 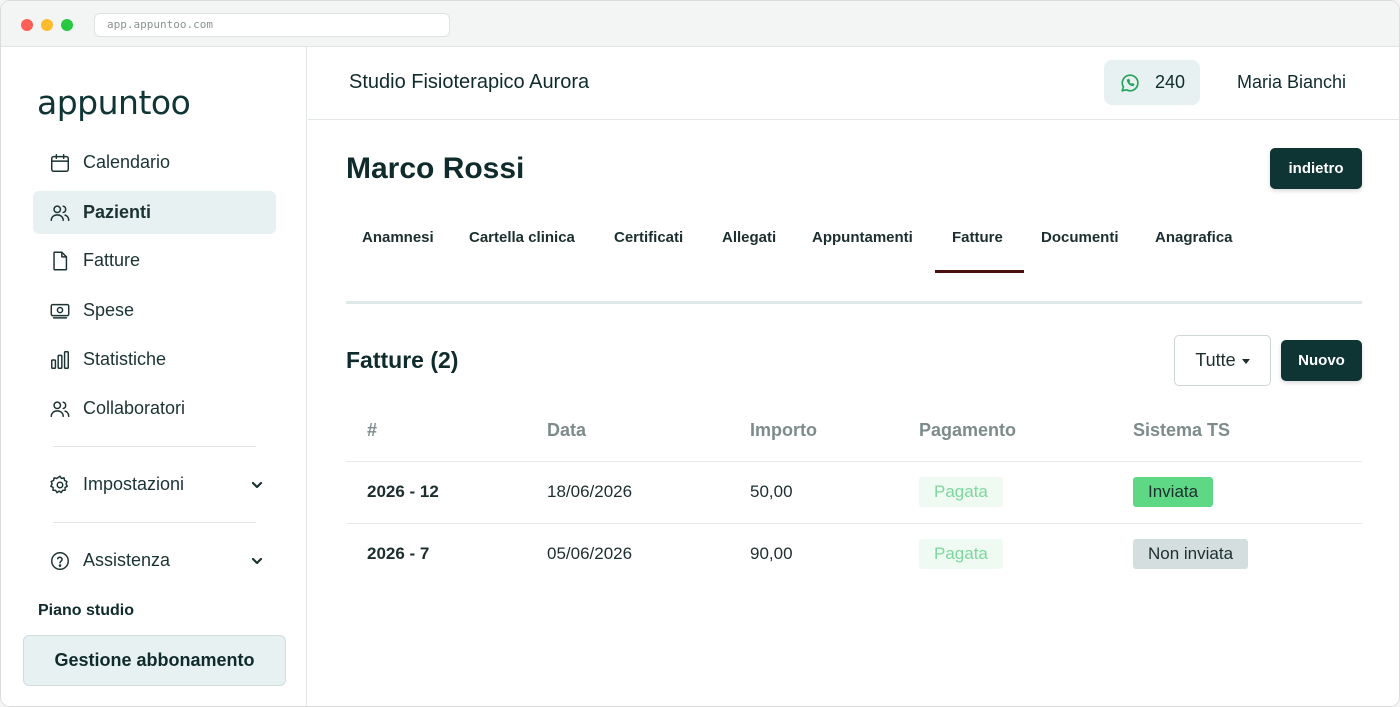 I want to click on sidebar-item-label: Collaboratori, so click(x=134, y=408).